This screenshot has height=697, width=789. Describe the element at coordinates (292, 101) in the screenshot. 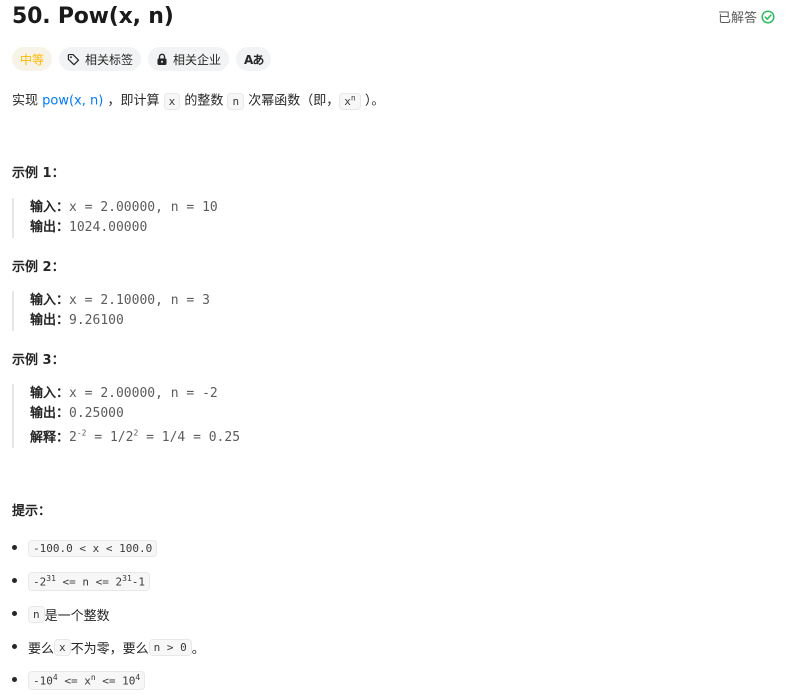

I see `desc-text: 次幂函数（即，` at that location.